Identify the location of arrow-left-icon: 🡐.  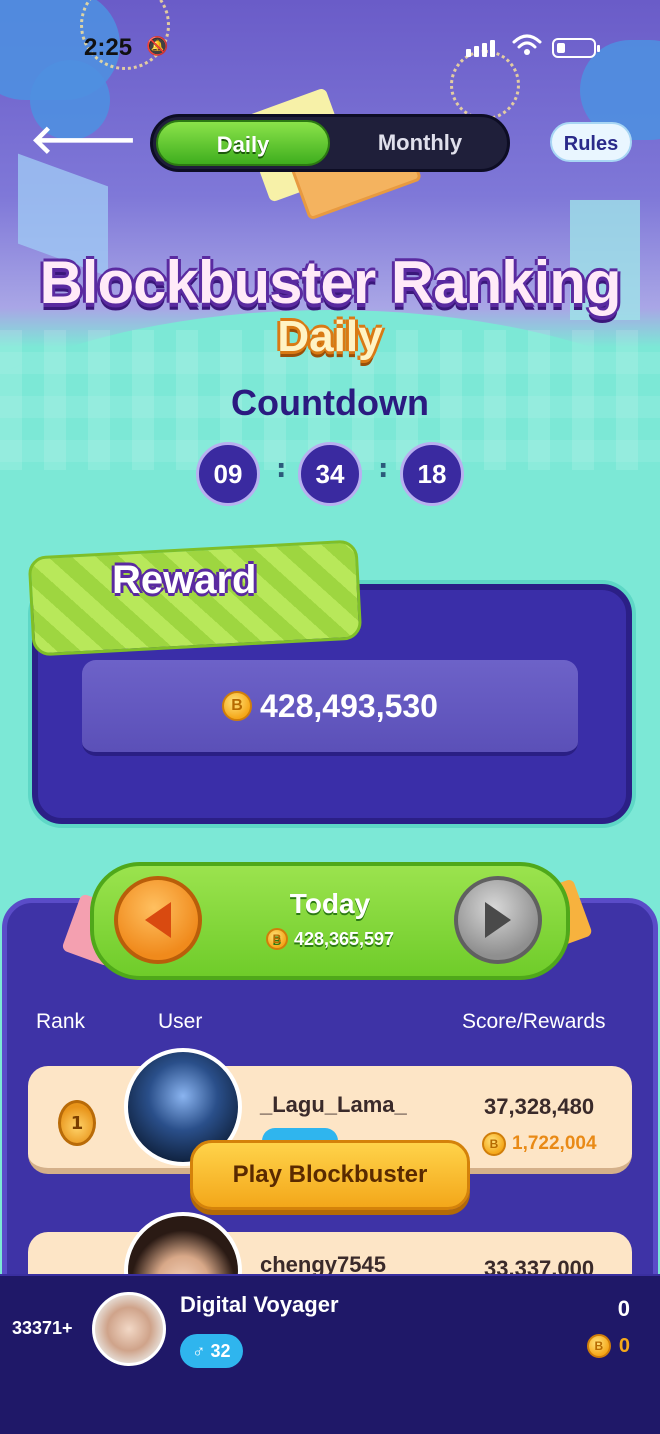
(84, 140).